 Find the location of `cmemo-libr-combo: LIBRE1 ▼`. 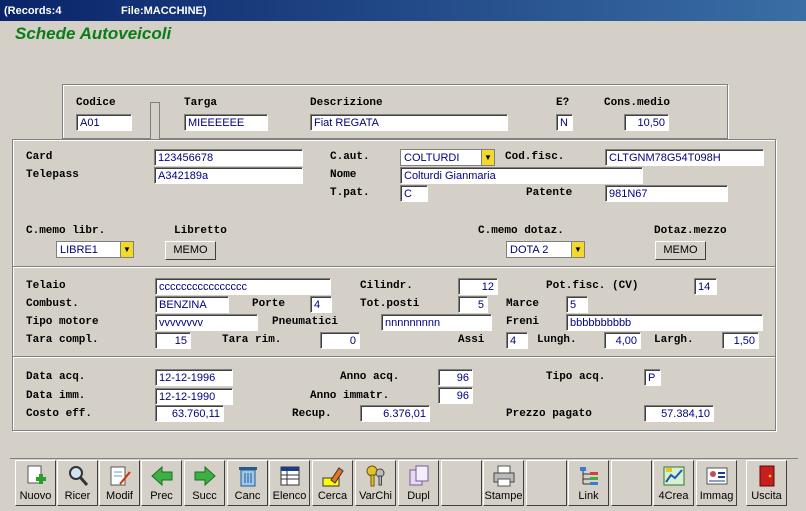

cmemo-libr-combo: LIBRE1 ▼ is located at coordinates (95, 249).